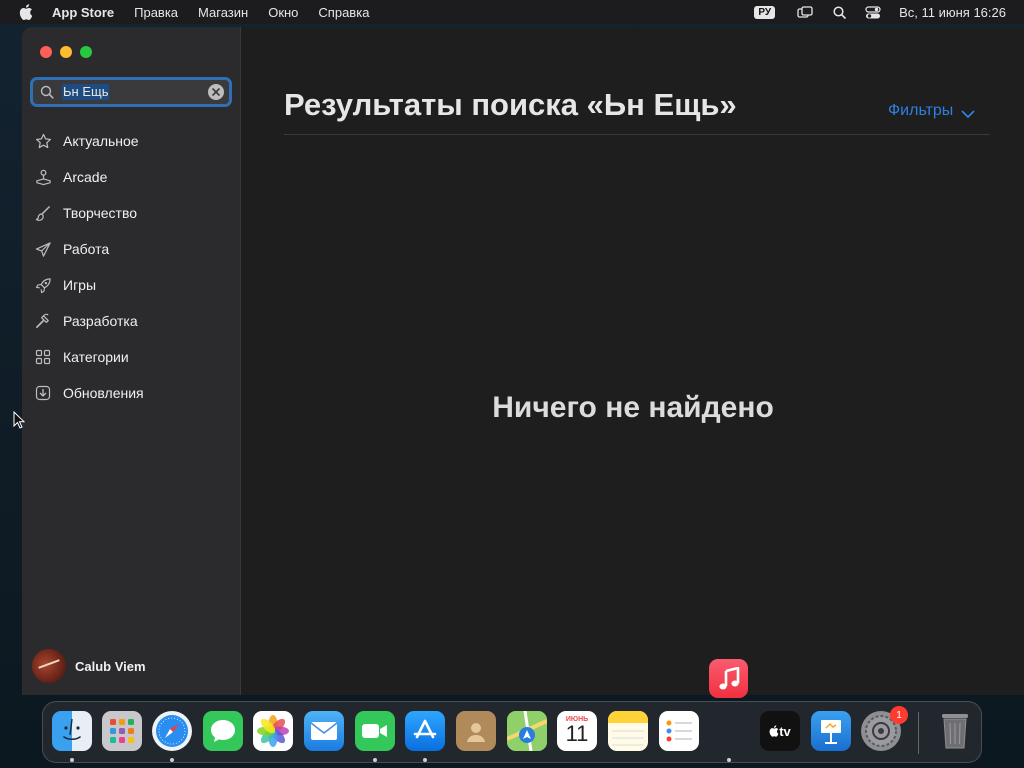 Image resolution: width=1024 pixels, height=768 pixels. Describe the element at coordinates (134, 249) in the screenshot. I see `sidebar-item-work: Работа` at that location.